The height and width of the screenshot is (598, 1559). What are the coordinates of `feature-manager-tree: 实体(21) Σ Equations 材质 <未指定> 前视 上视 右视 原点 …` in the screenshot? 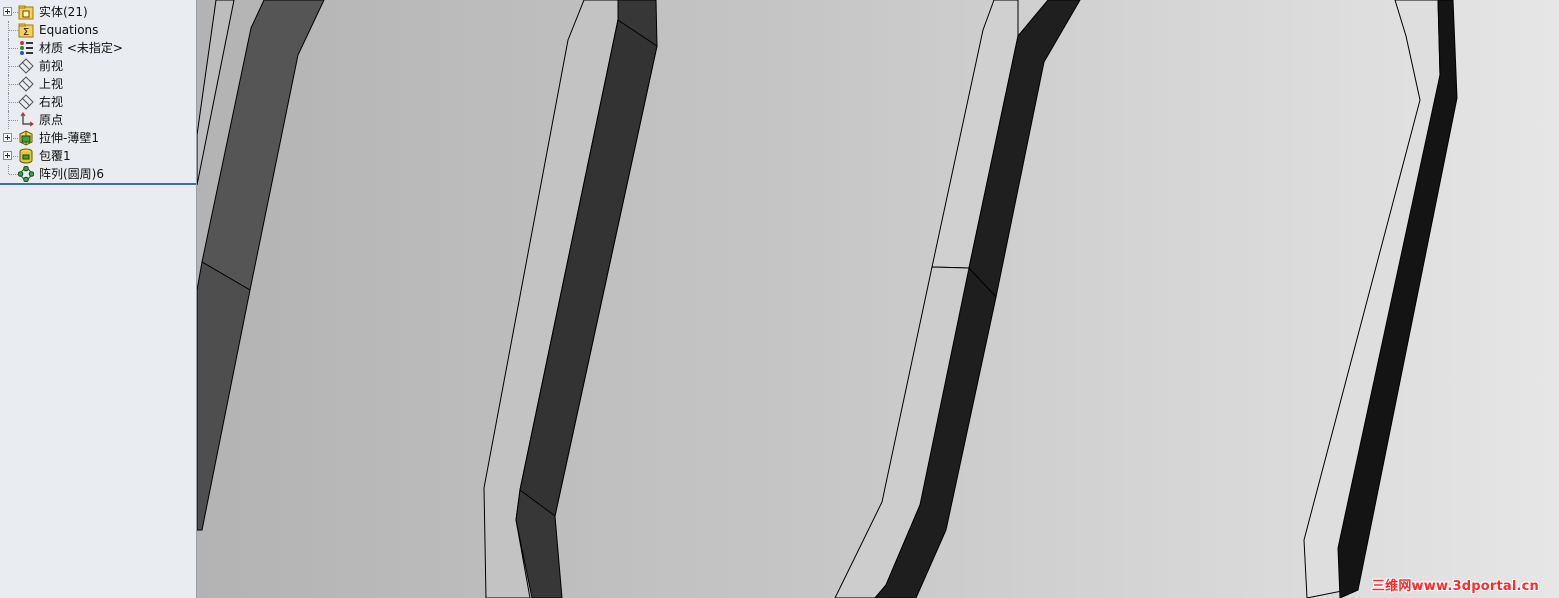 It's located at (98, 299).